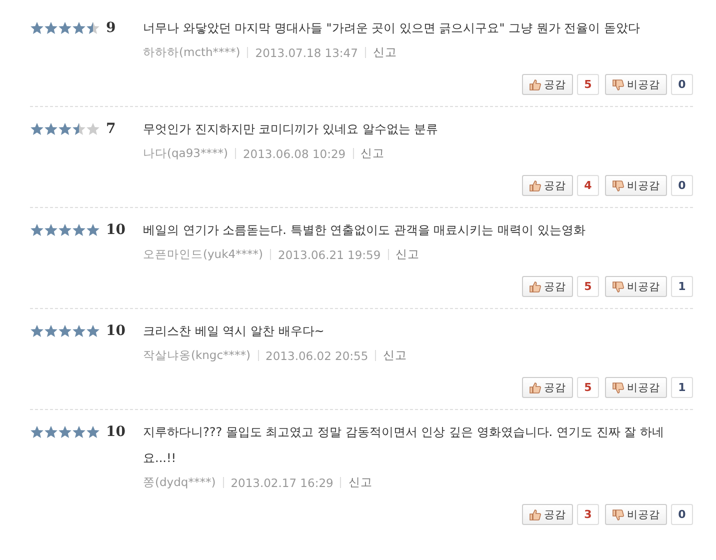 Image resolution: width=716 pixels, height=560 pixels. What do you see at coordinates (179, 482) in the screenshot?
I see `review-author: 쫑(dydq****)` at bounding box center [179, 482].